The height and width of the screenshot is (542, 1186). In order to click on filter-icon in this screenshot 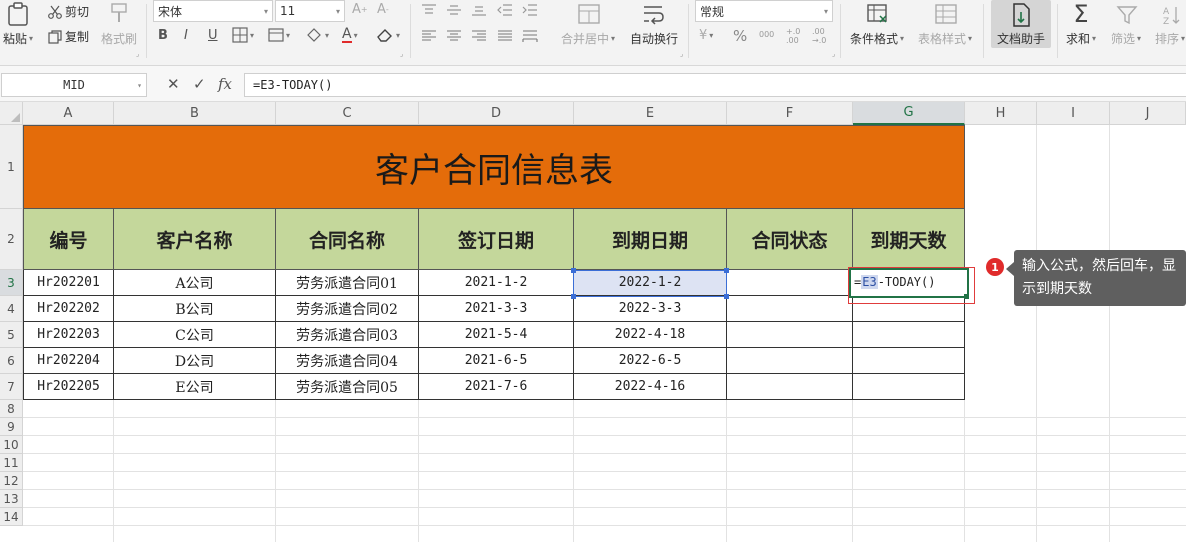, I will do `click(1127, 15)`.